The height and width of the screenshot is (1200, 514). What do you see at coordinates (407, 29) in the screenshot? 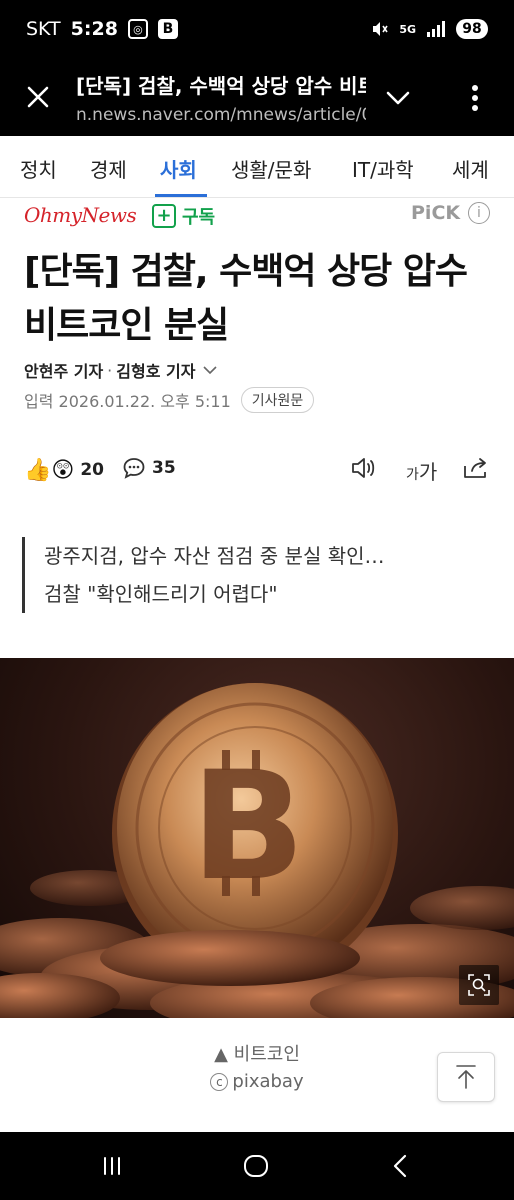
I see `network-type: 5G` at bounding box center [407, 29].